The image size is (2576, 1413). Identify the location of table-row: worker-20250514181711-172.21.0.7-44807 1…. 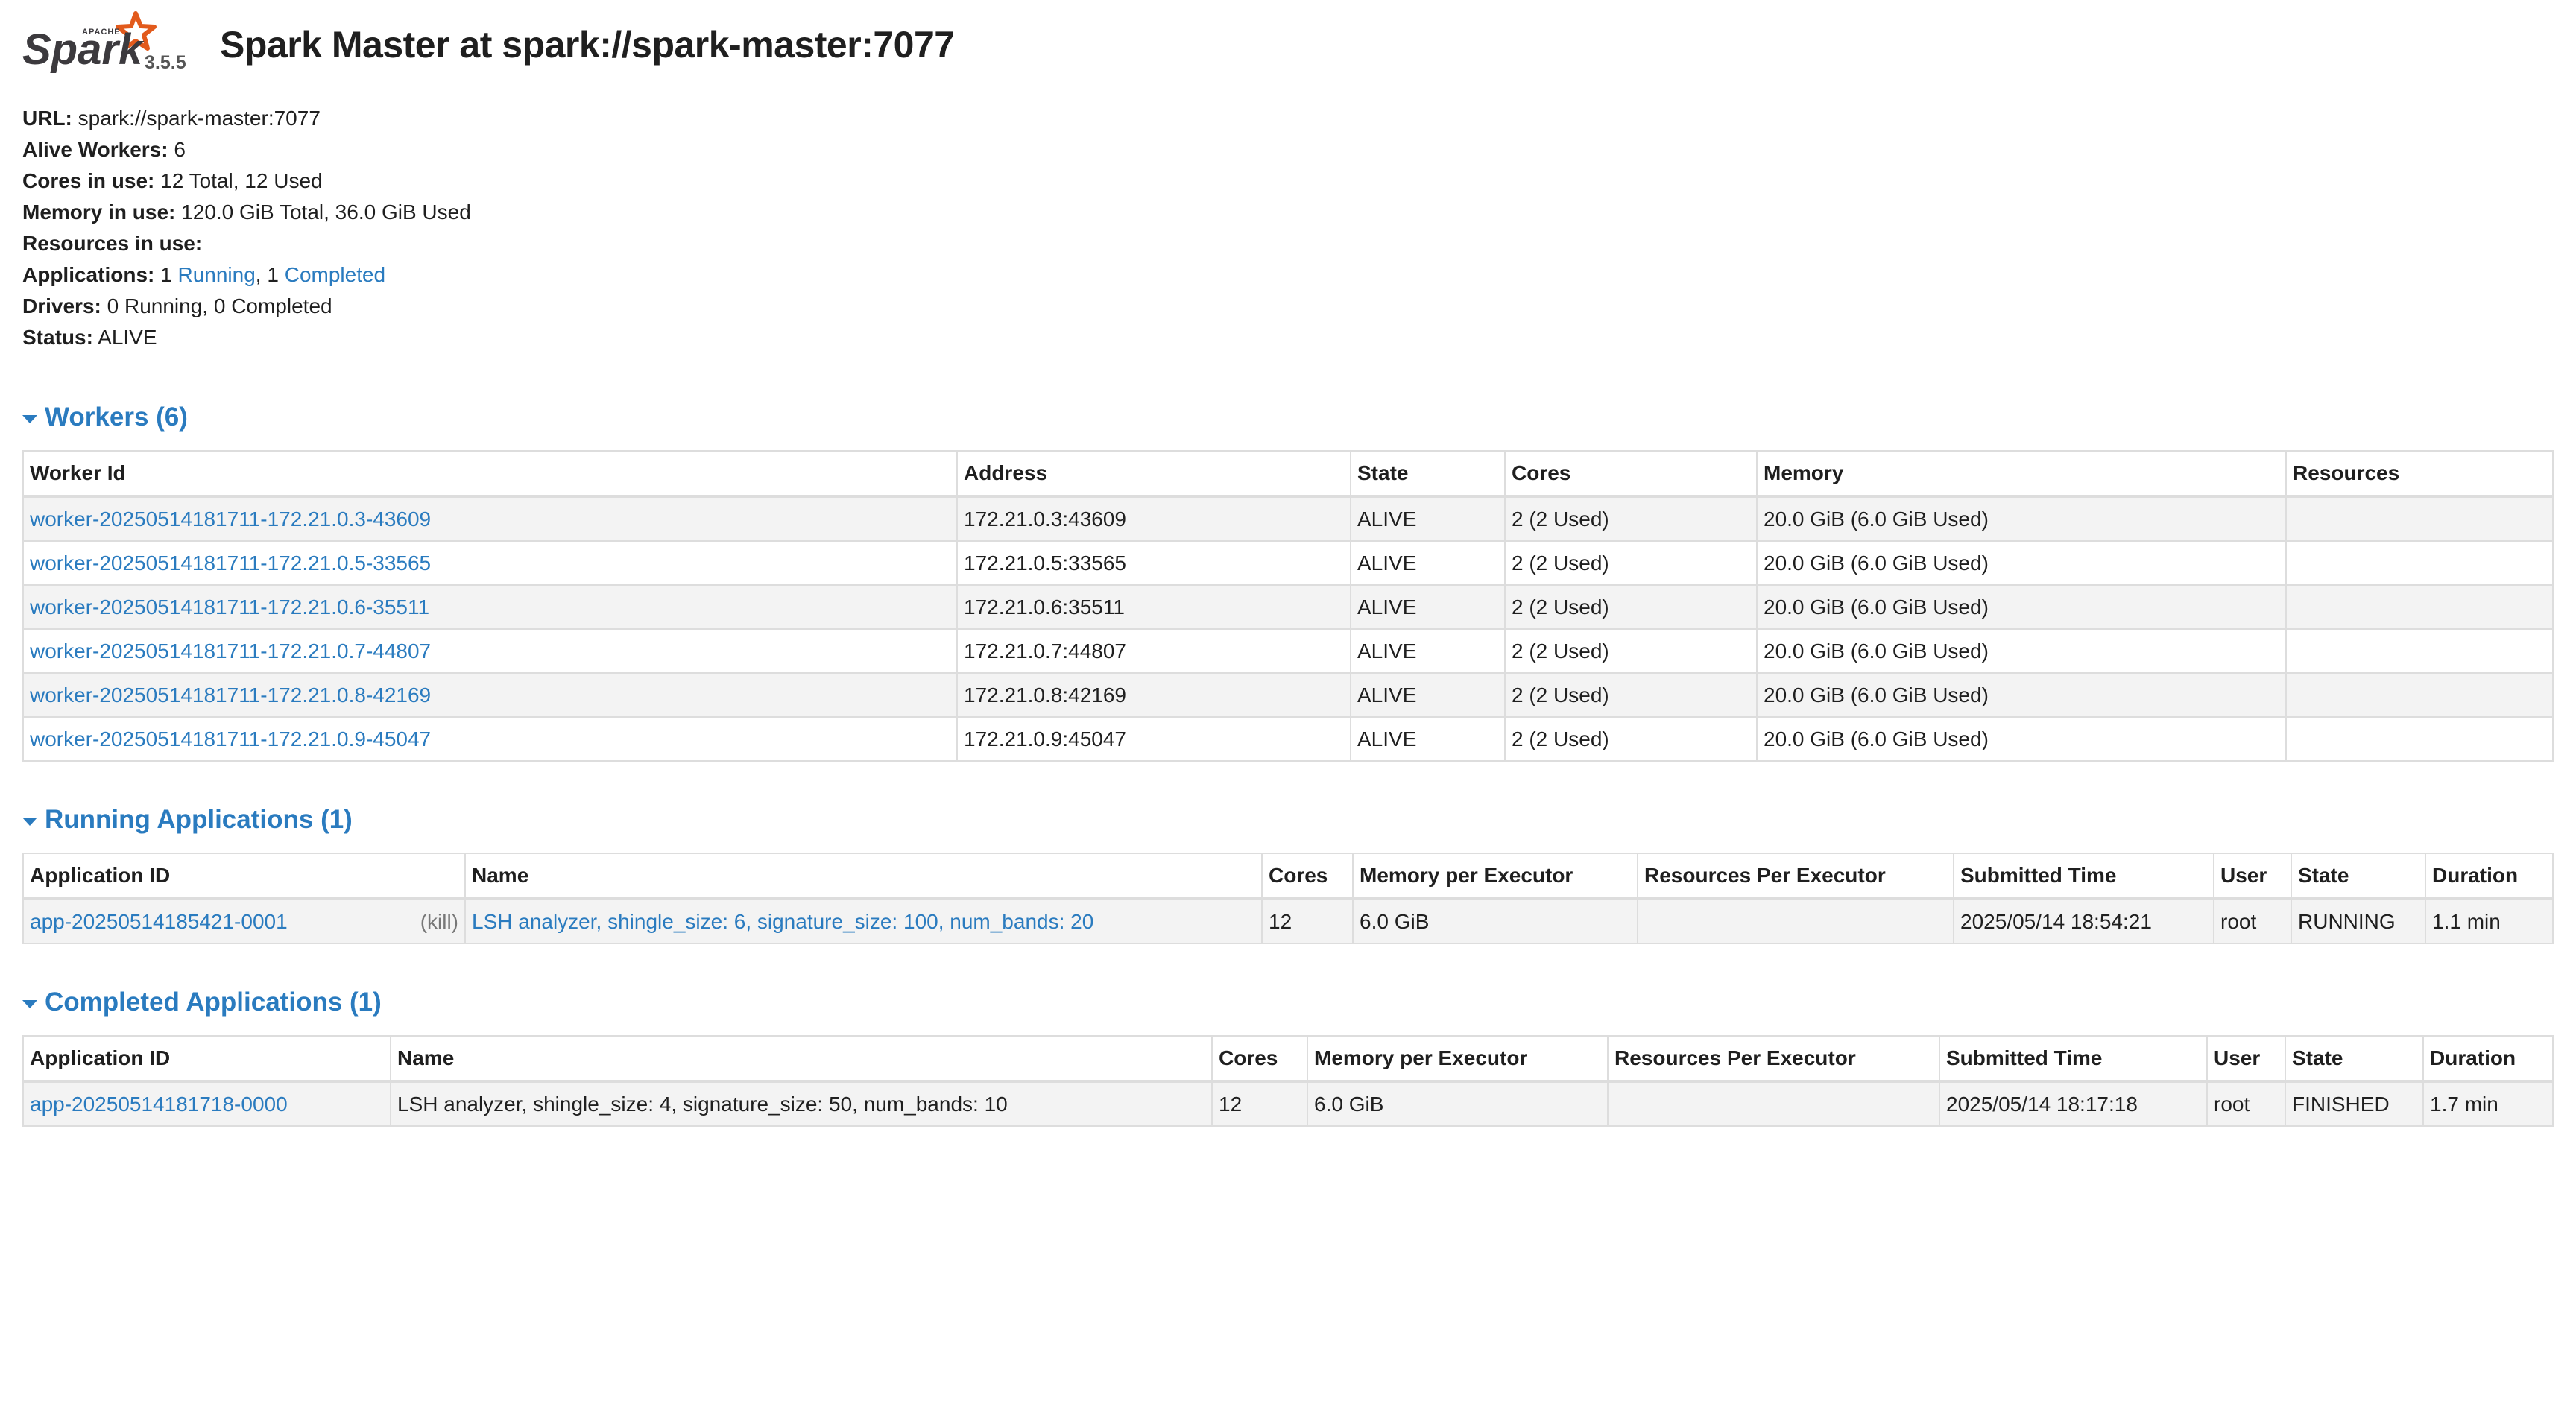
(1288, 651).